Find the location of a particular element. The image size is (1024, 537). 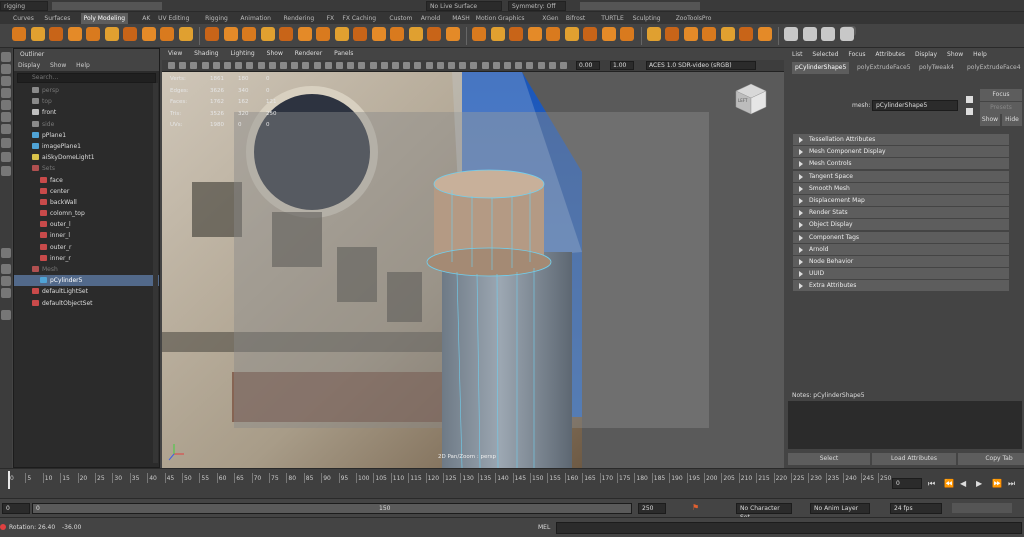

outliner-menu-display: Display is located at coordinates (29, 65).